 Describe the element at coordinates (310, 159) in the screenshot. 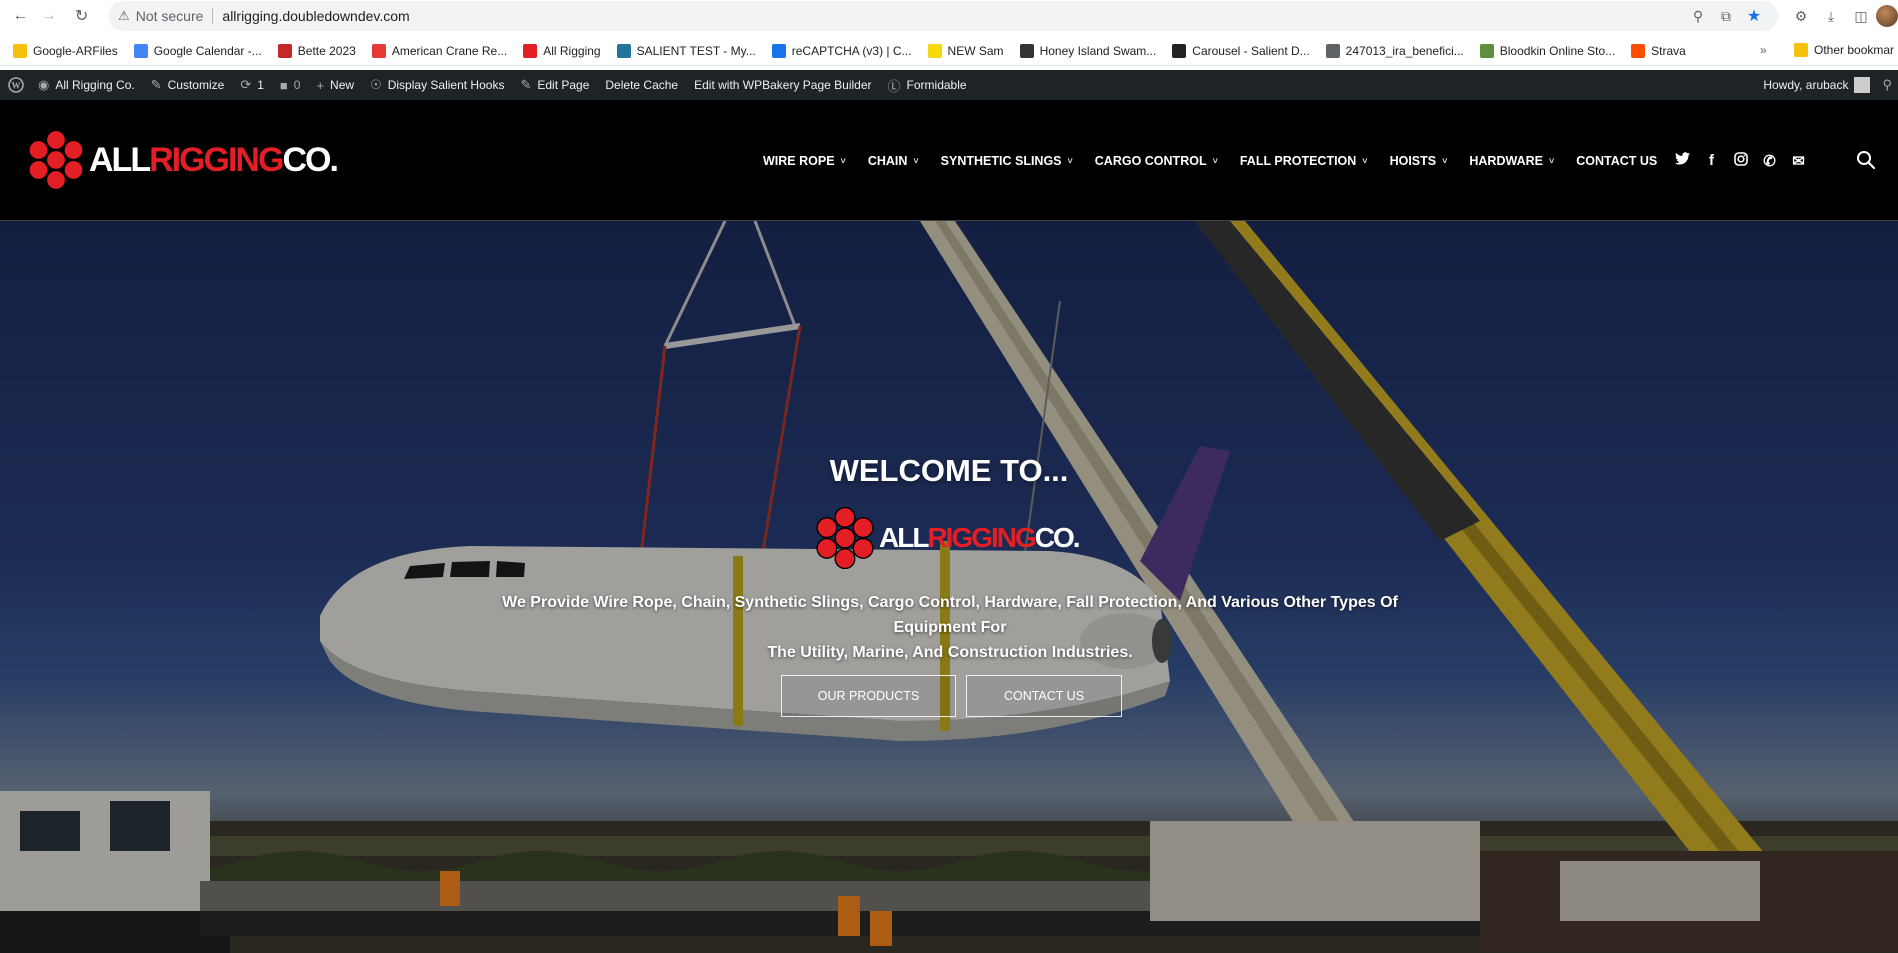

I see `logo-text-co: CO.` at that location.